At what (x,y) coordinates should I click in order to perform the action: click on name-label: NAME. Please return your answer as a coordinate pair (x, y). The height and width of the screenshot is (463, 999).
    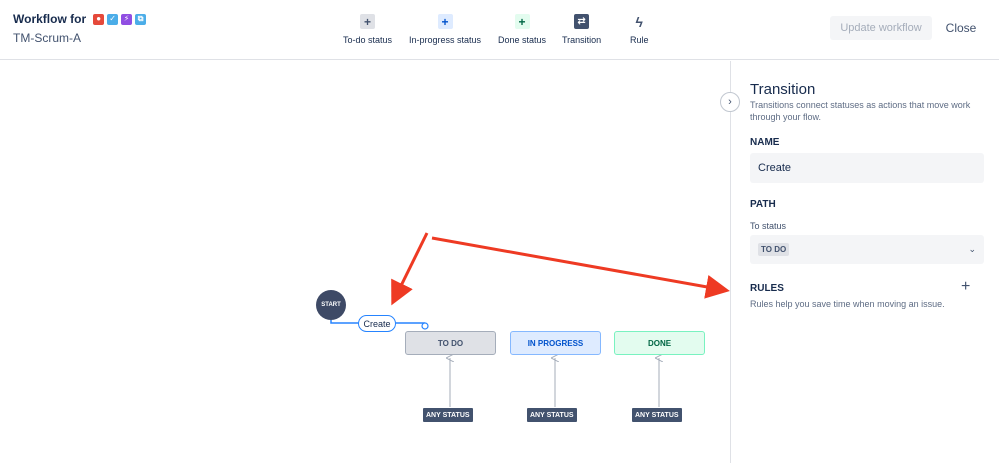
    Looking at the image, I should click on (765, 142).